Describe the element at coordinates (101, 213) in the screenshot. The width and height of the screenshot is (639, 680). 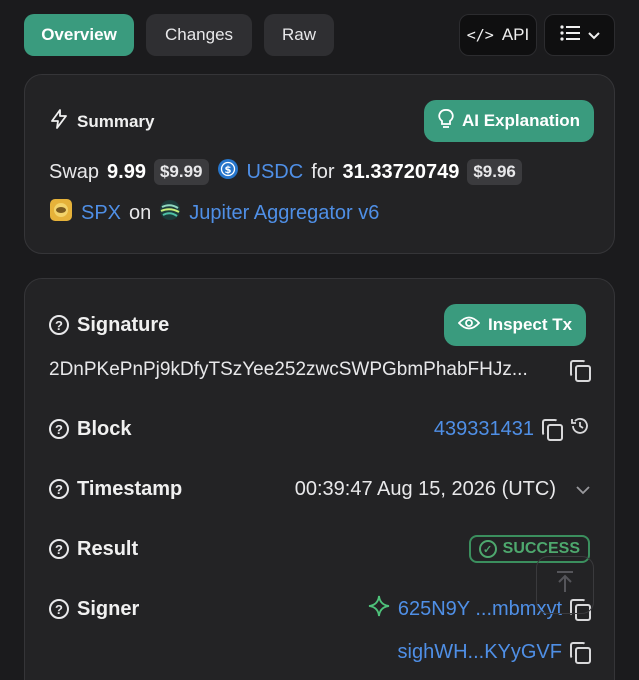
I see `token-out-link: SPX` at that location.